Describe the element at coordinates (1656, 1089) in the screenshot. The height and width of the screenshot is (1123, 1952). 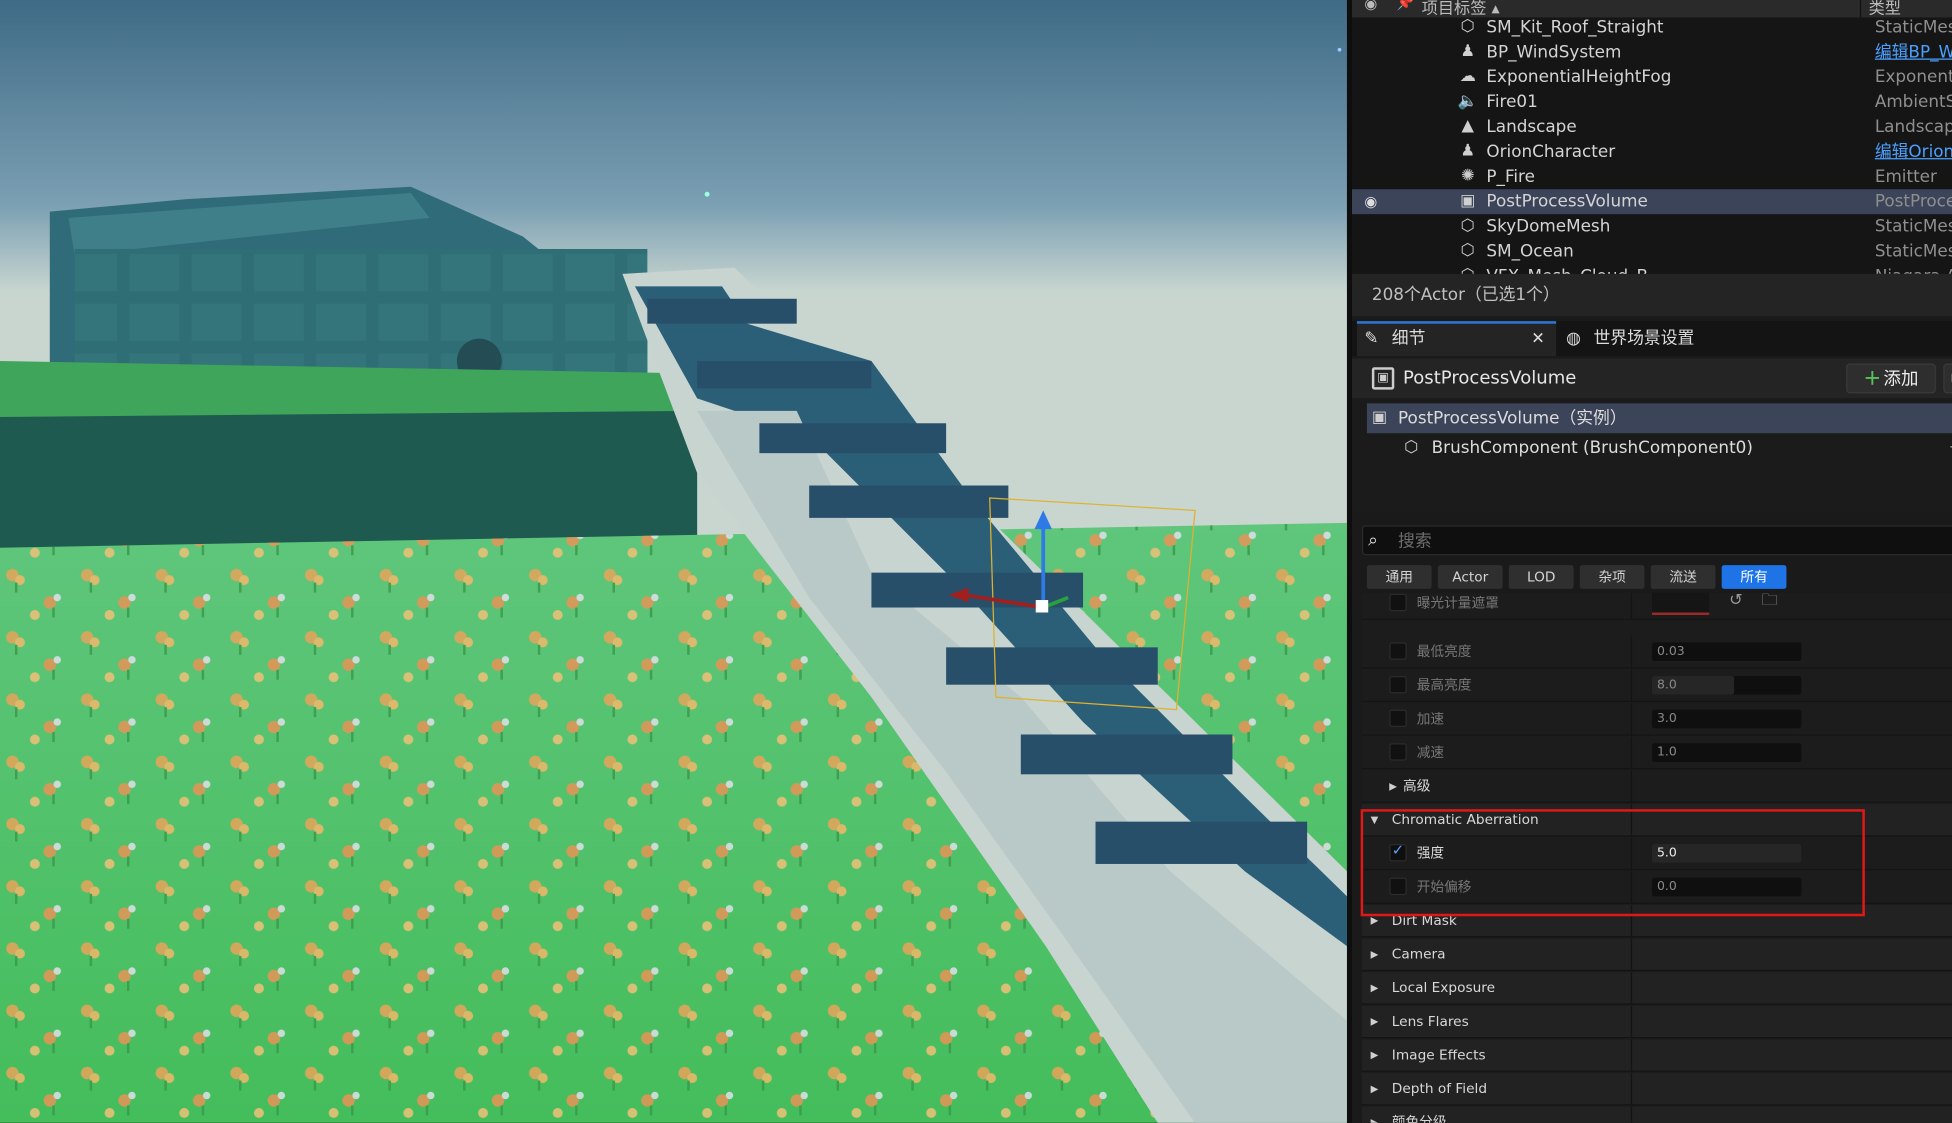
I see `category-row: ▶ Depth of Field` at that location.